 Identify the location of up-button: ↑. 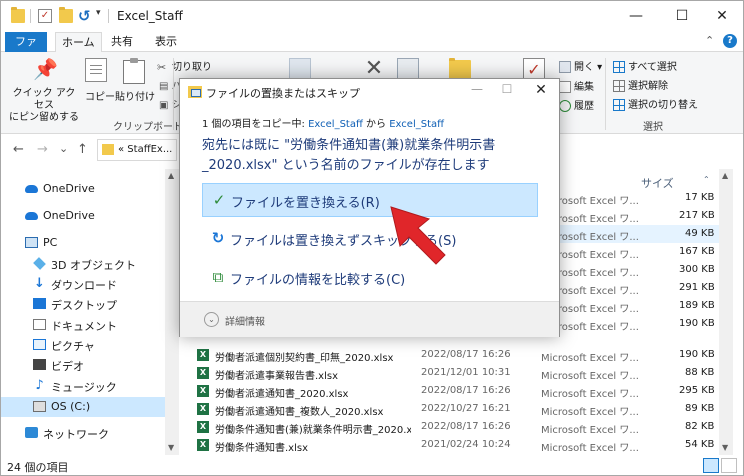
(82, 149).